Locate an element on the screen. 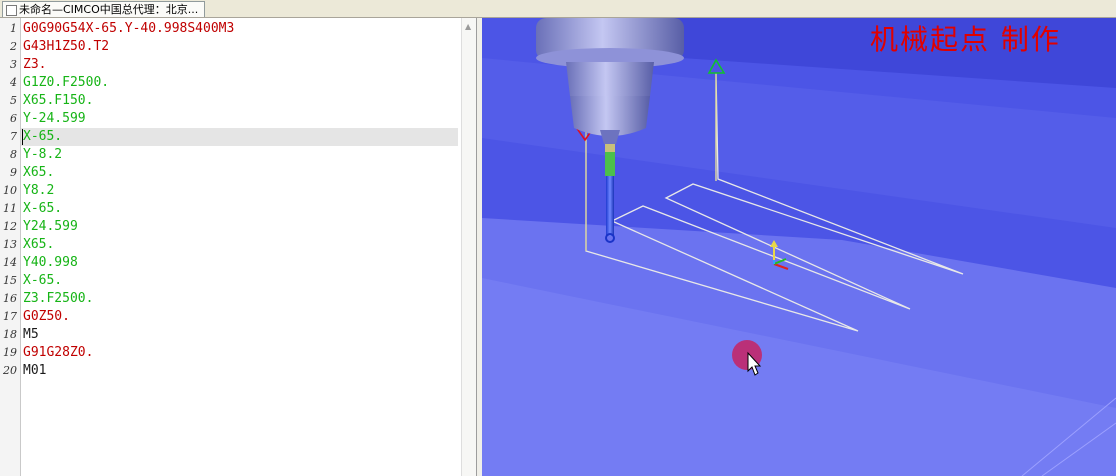  current-line-highlight is located at coordinates (239, 137).